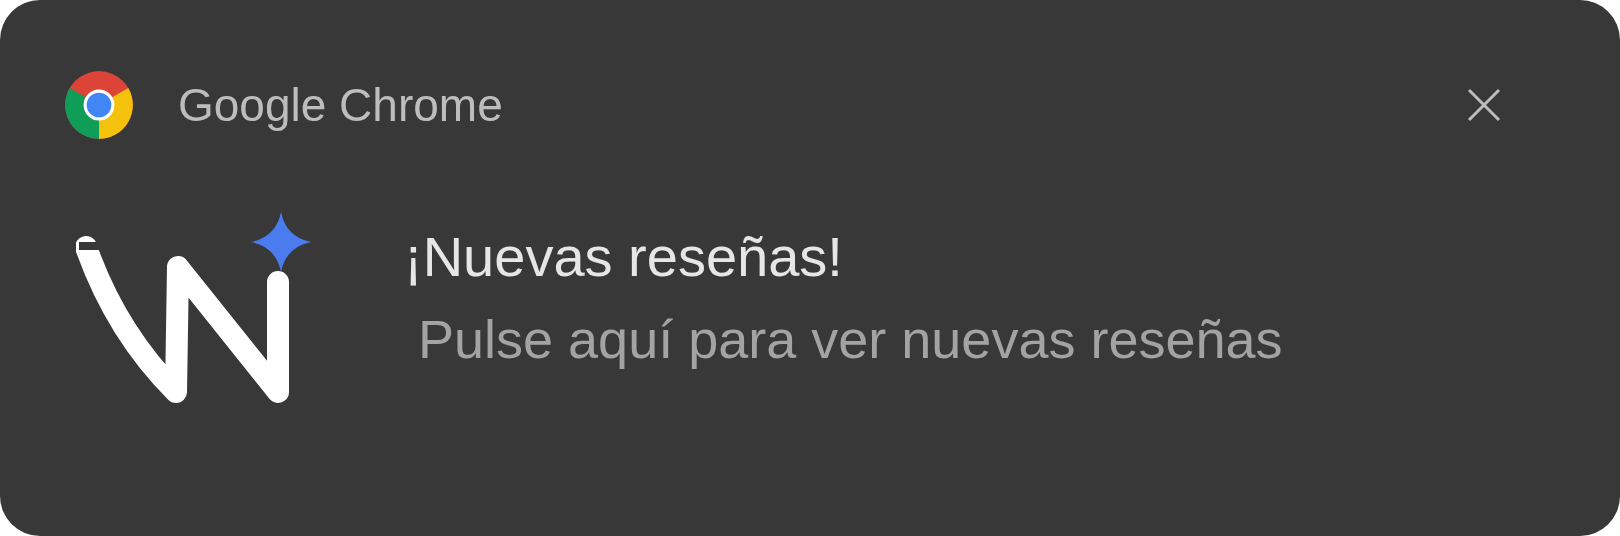  What do you see at coordinates (99, 105) in the screenshot?
I see `browser-logo-icon` at bounding box center [99, 105].